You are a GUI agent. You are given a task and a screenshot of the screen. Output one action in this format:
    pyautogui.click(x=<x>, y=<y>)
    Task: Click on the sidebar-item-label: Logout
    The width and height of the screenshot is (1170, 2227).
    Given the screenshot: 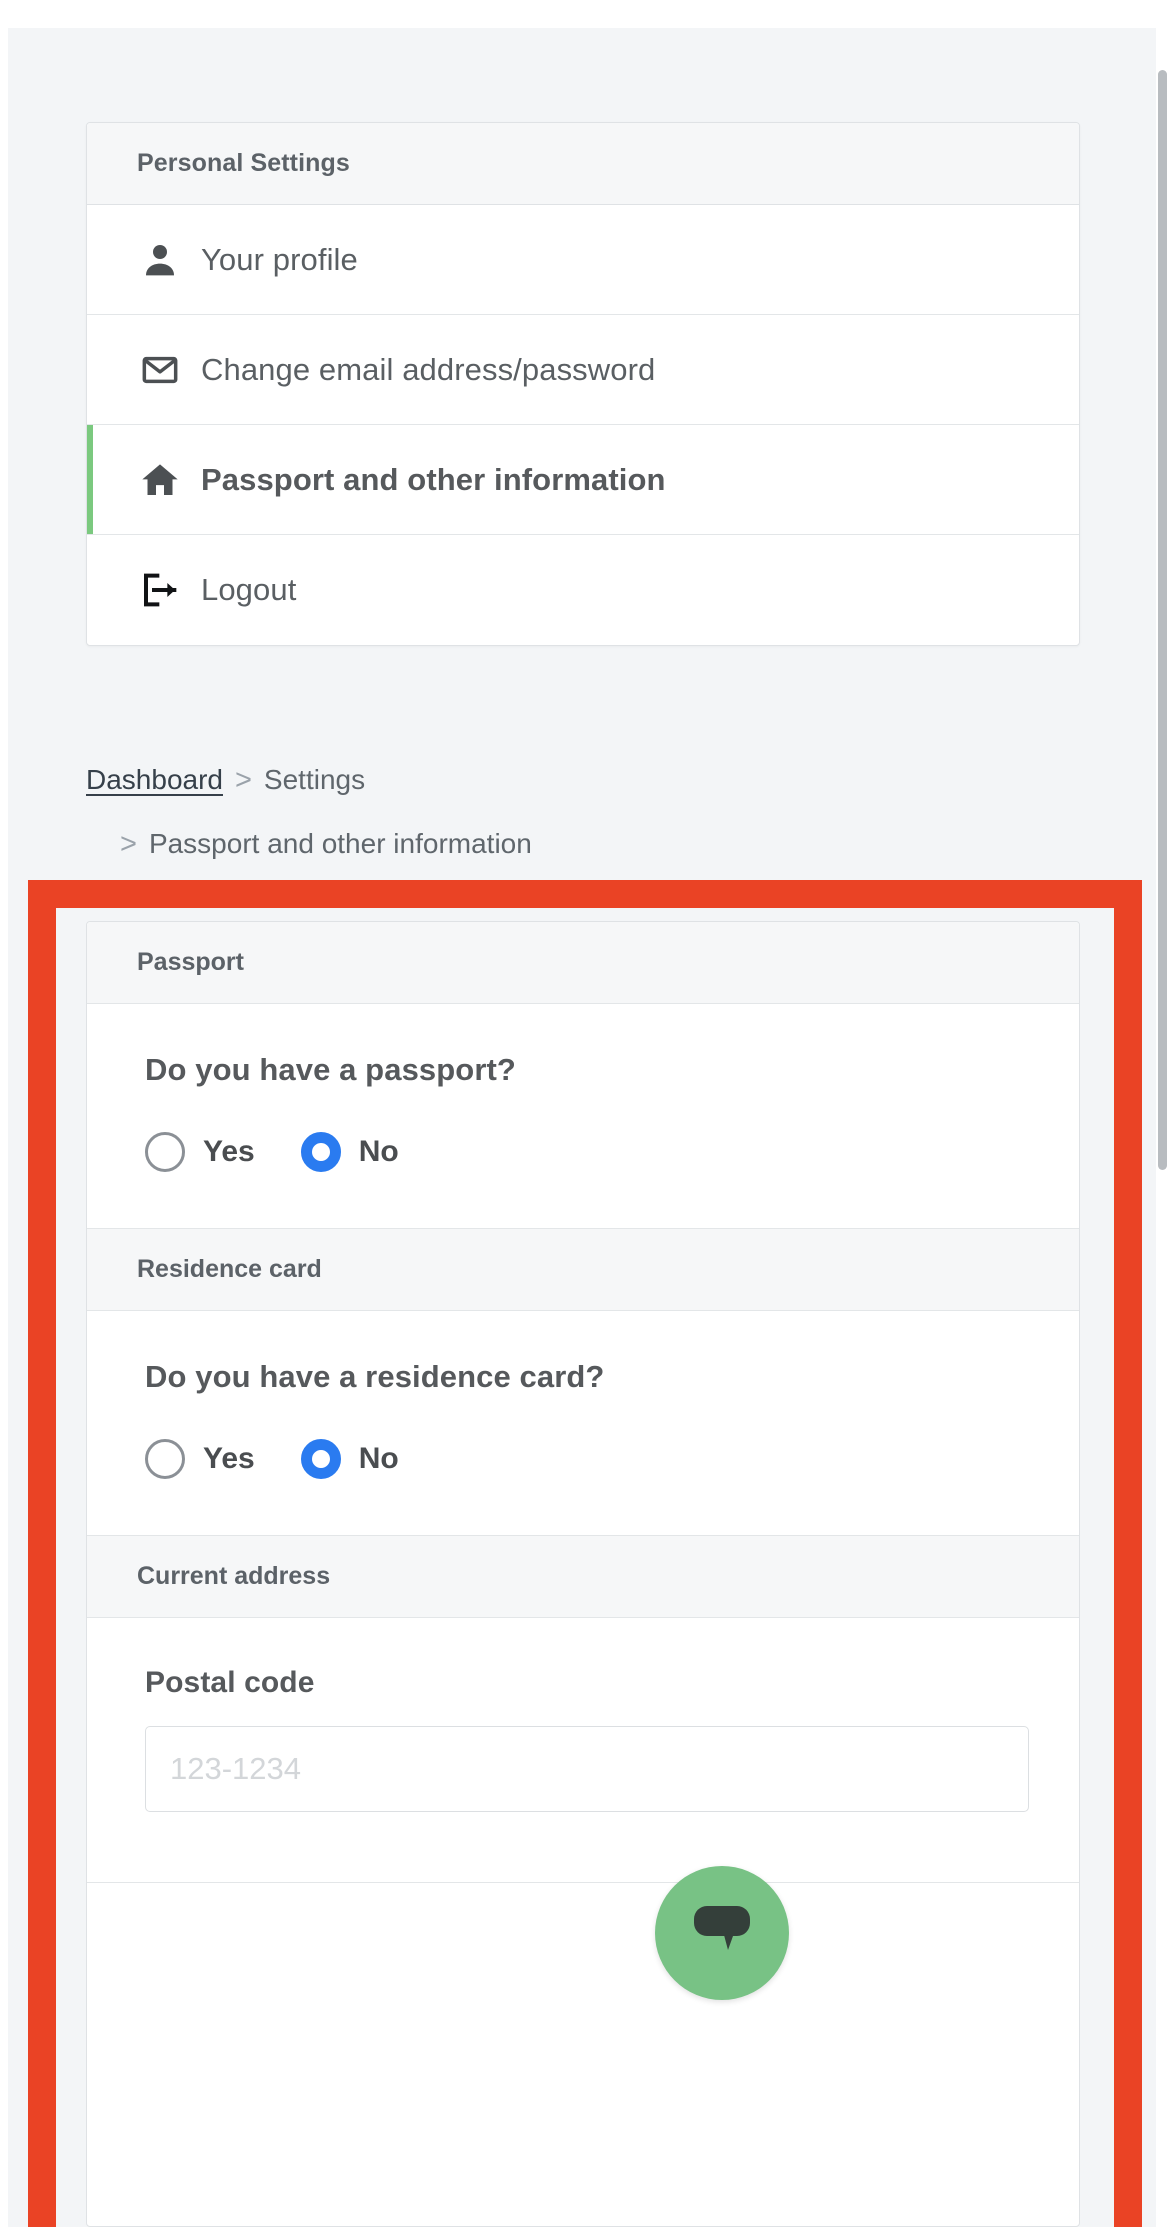 What is the action you would take?
    pyautogui.click(x=249, y=589)
    